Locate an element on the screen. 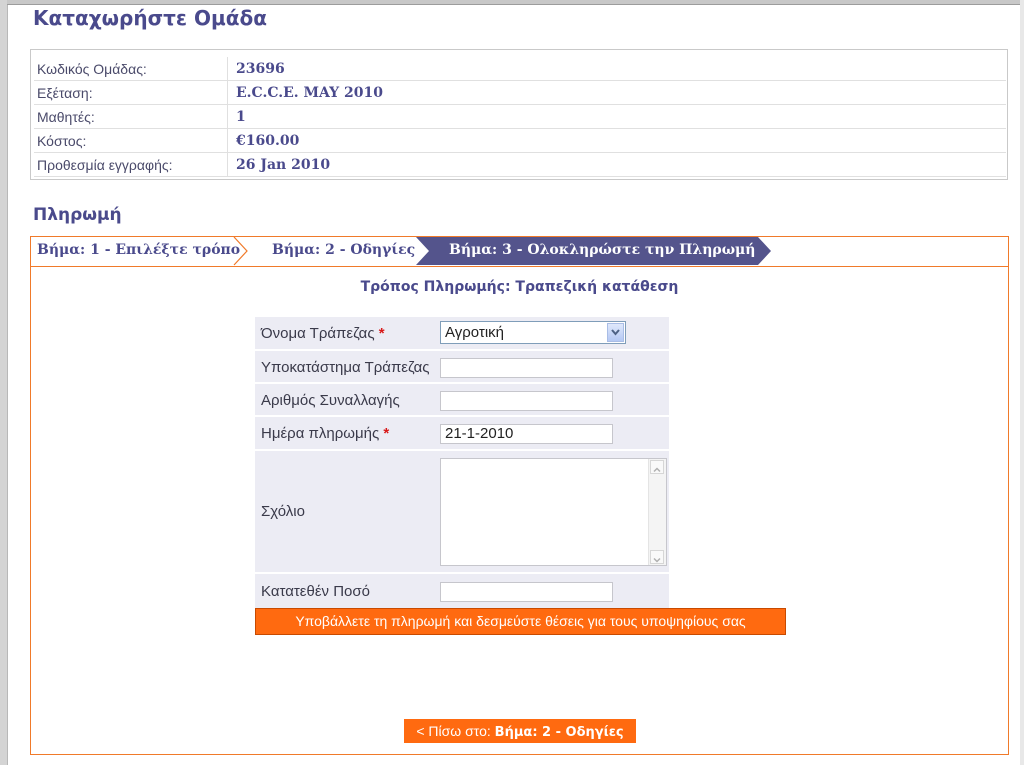 Image resolution: width=1024 pixels, height=765 pixels. browser-right-edge is located at coordinates (1022, 382).